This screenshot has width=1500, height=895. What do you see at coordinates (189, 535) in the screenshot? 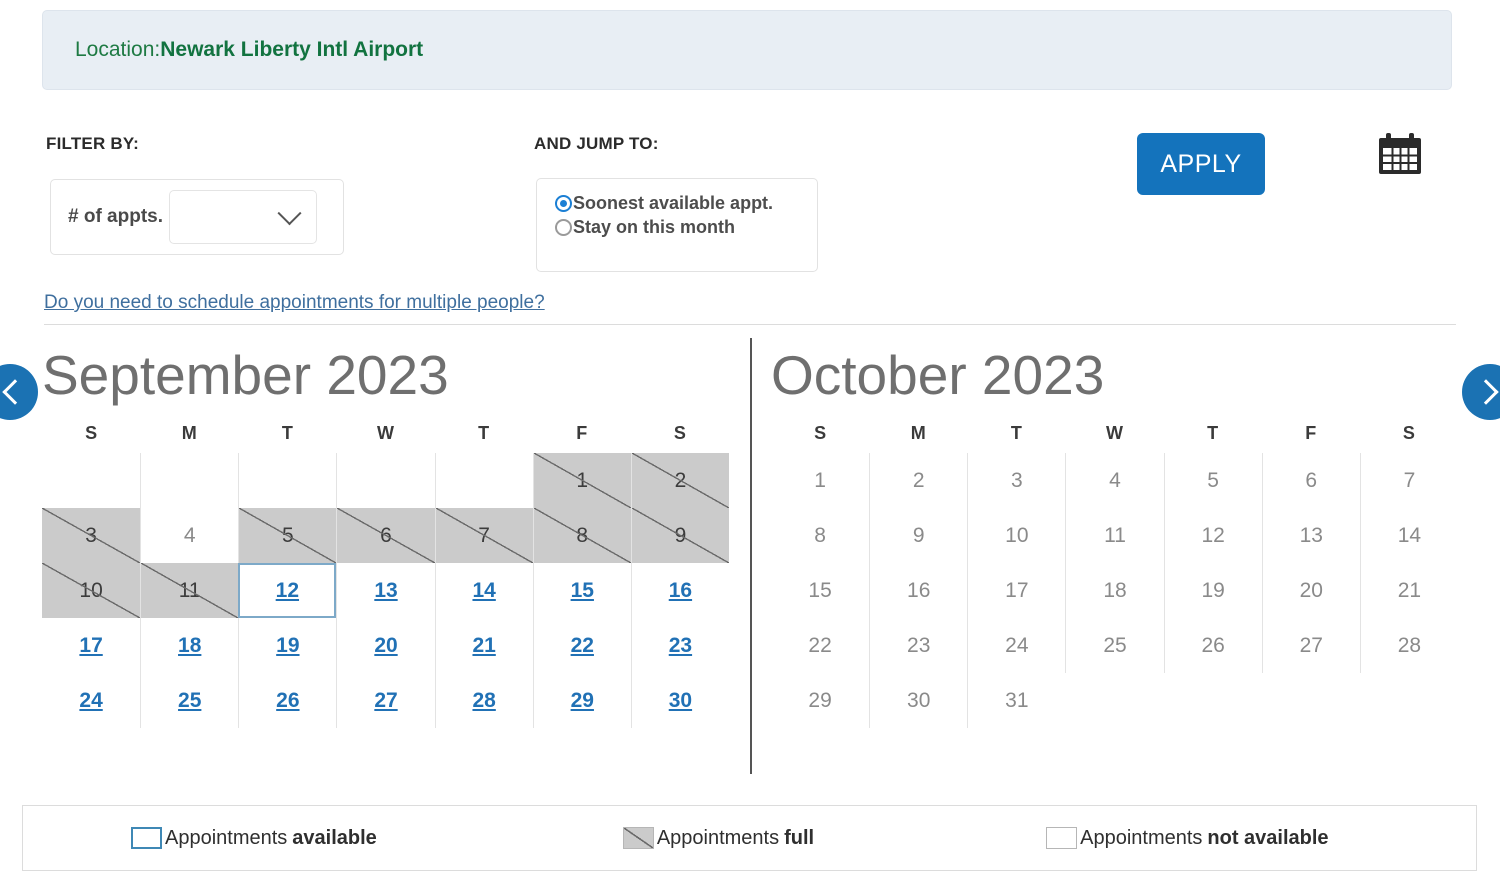
I see `day-cell-4: 4` at bounding box center [189, 535].